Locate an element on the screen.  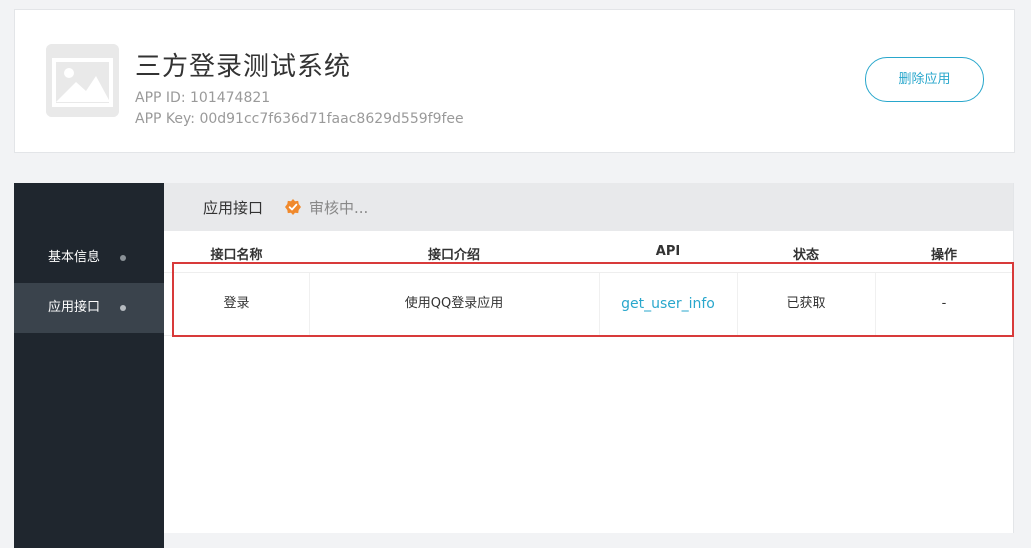
sidebar-item-basic-info: 基本信息 is located at coordinates (89, 258).